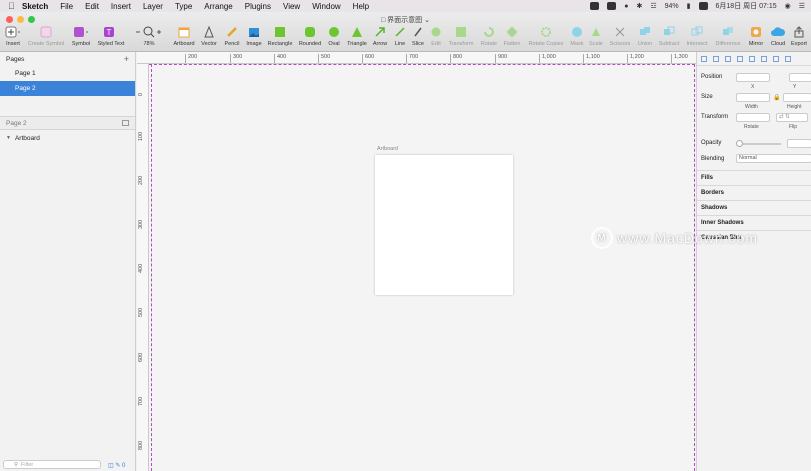 The width and height of the screenshot is (811, 471). What do you see at coordinates (753, 77) in the screenshot?
I see `position-x-input` at bounding box center [753, 77].